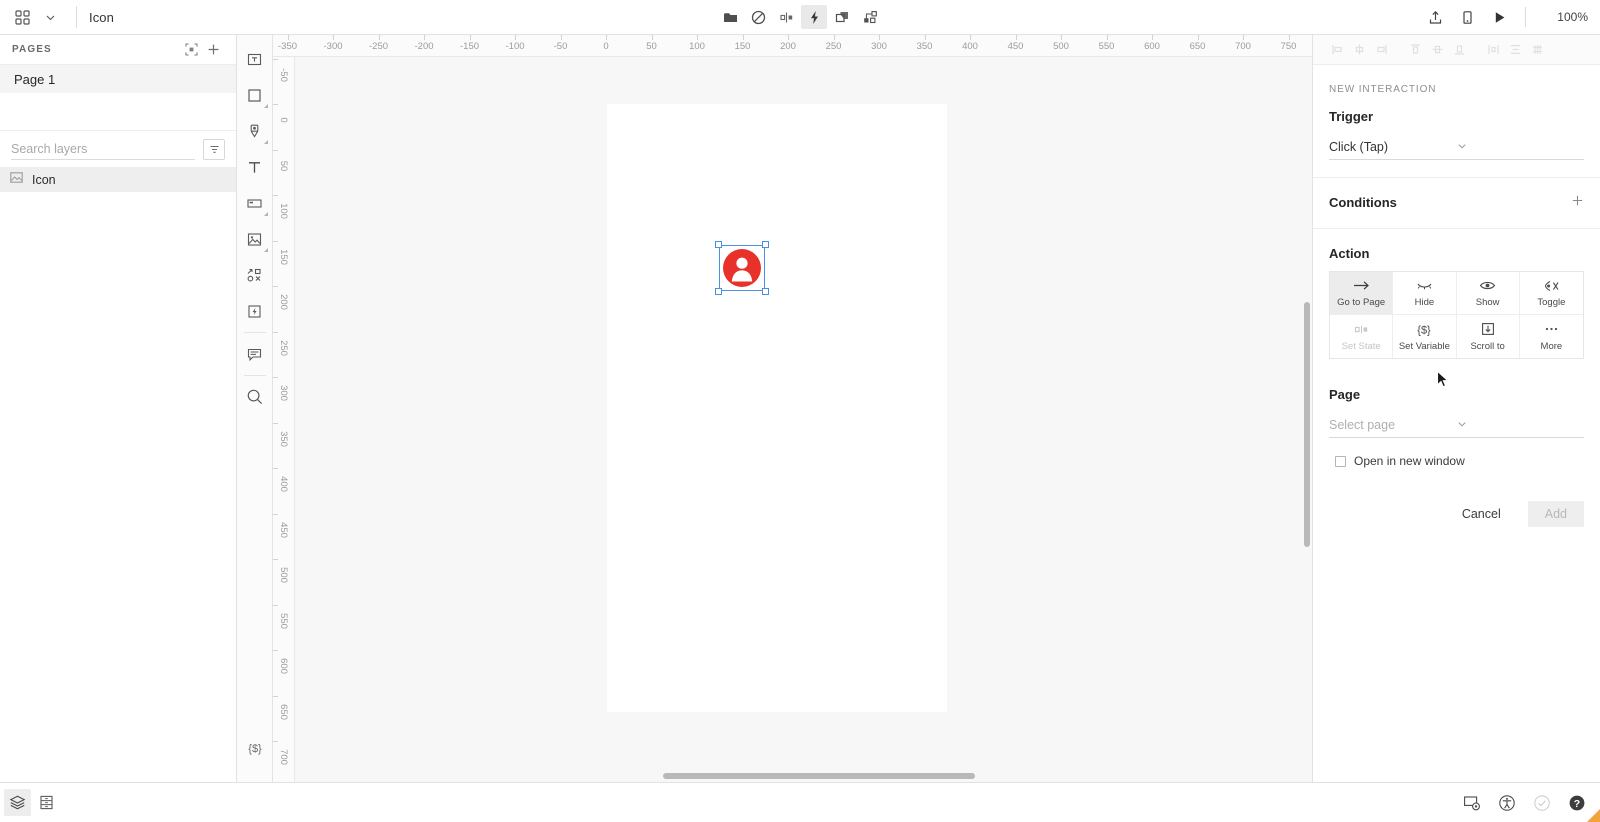 The height and width of the screenshot is (822, 1600). I want to click on action-show: Show, so click(1488, 293).